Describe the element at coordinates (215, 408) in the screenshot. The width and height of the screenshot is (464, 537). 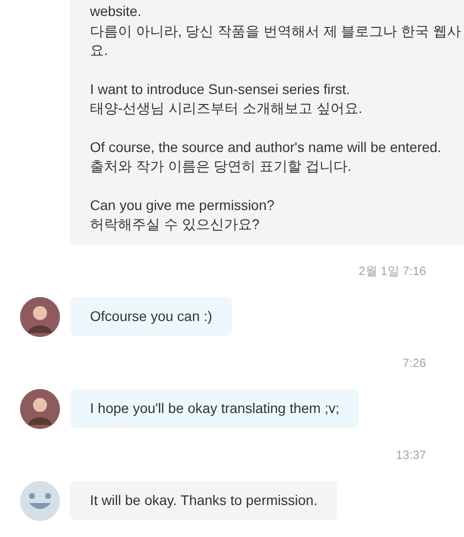
I see `message-text: I hope you'll be okay translating them ;v;` at that location.